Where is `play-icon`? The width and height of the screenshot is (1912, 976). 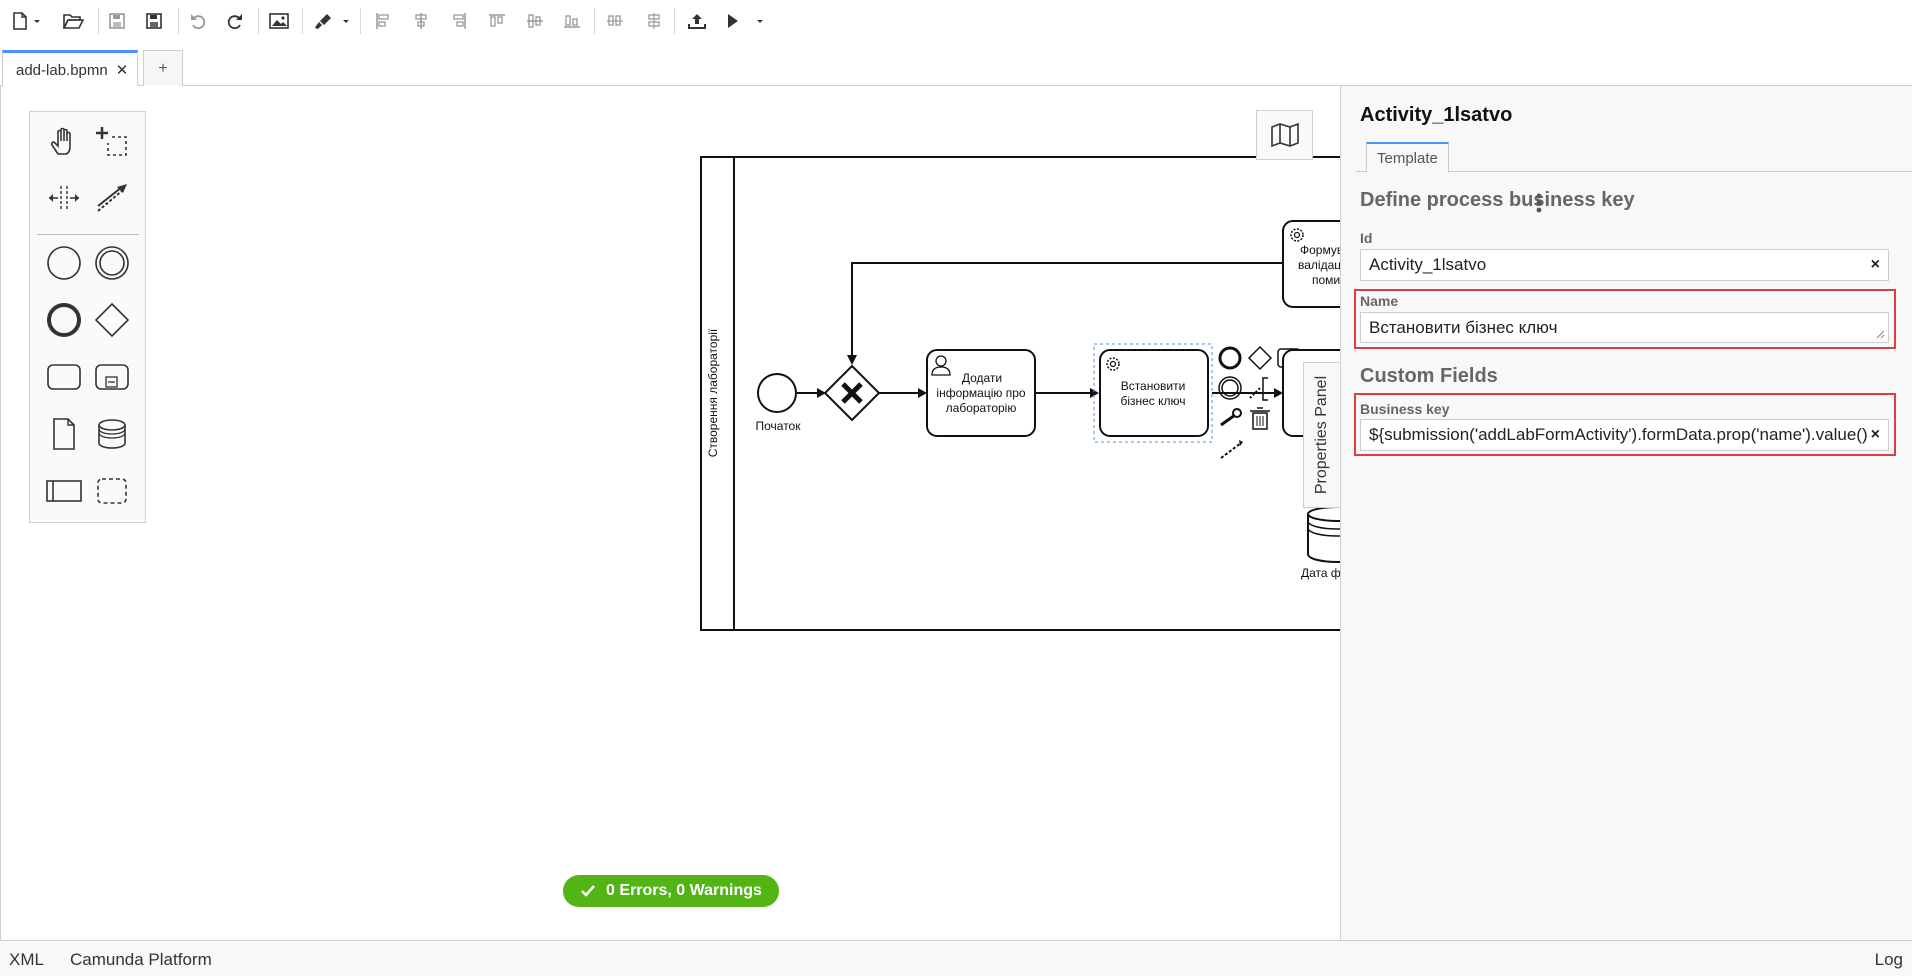 play-icon is located at coordinates (745, 21).